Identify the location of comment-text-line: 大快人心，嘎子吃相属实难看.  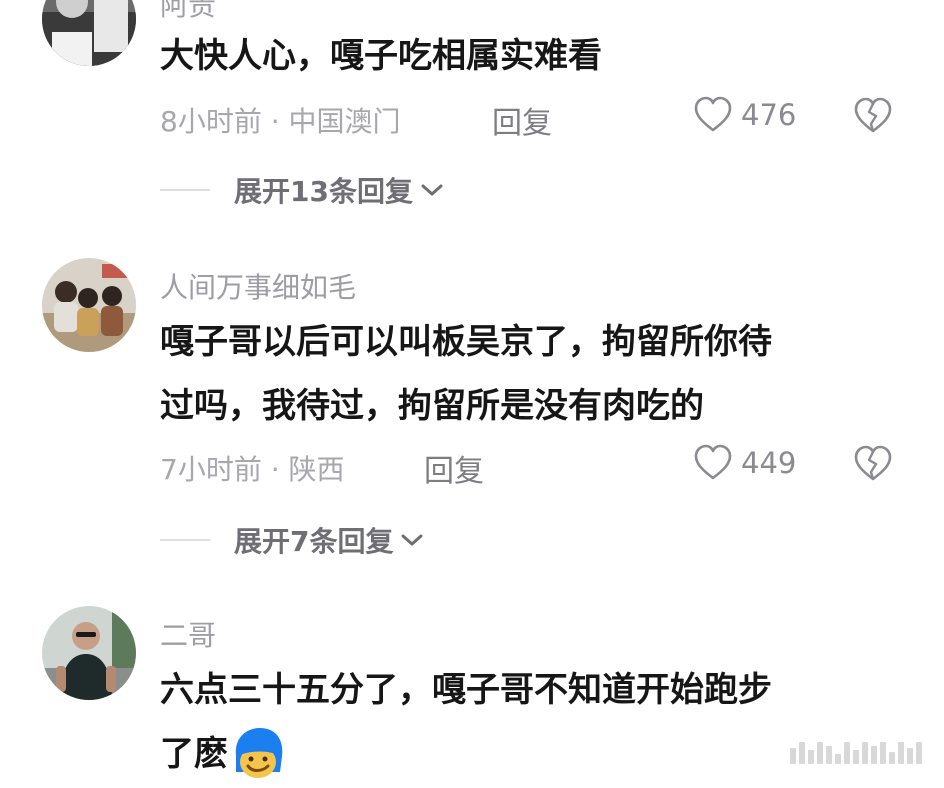
(381, 56).